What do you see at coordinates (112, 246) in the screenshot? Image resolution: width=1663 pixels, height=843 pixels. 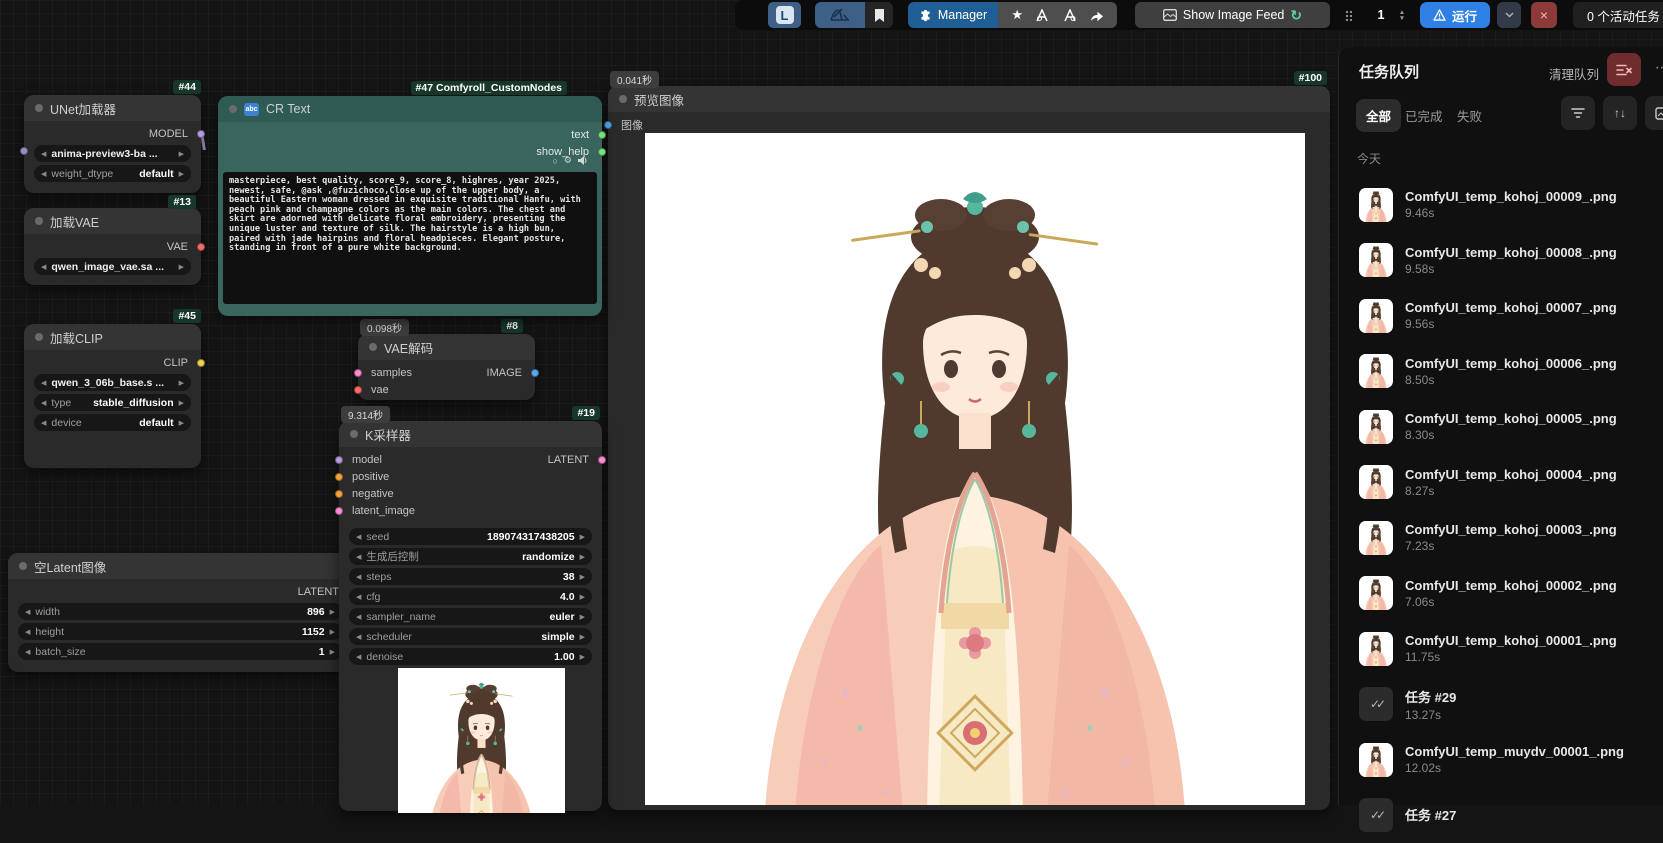 I see `node-load-vae: #13 加载VAE VAE ◀qwen_image_vae.sa ...▶` at bounding box center [112, 246].